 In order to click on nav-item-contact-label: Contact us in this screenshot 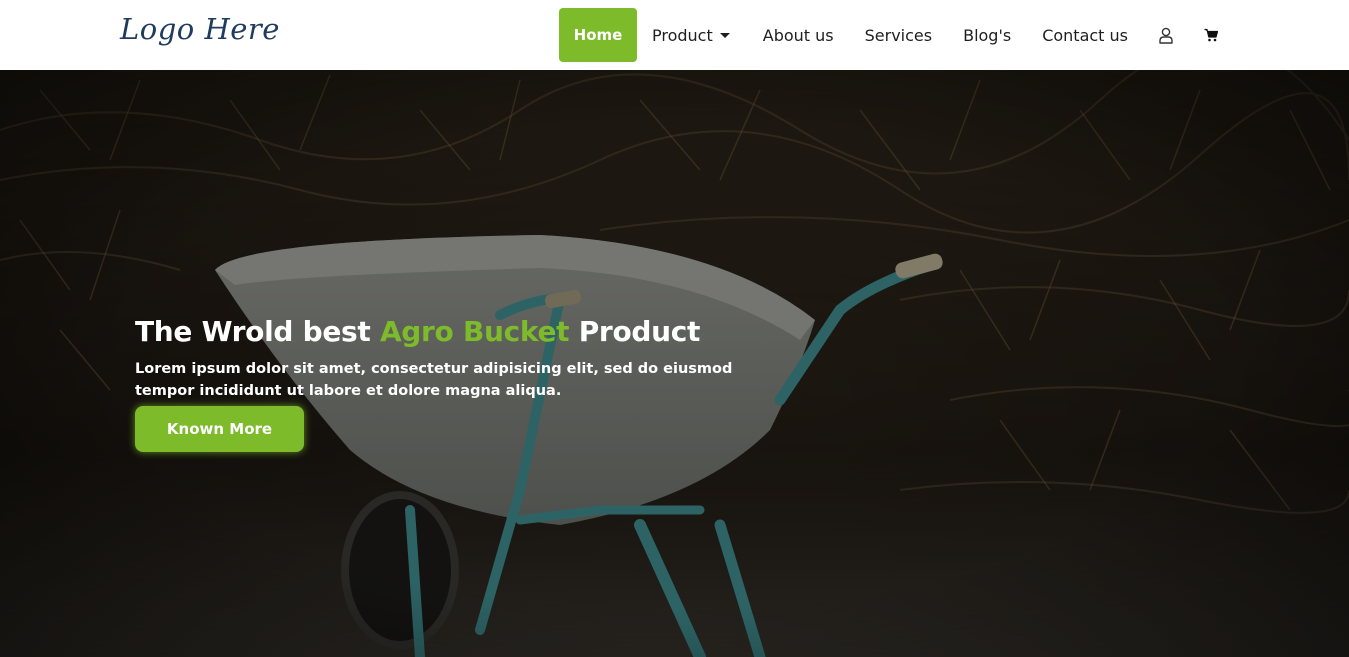, I will do `click(1085, 35)`.